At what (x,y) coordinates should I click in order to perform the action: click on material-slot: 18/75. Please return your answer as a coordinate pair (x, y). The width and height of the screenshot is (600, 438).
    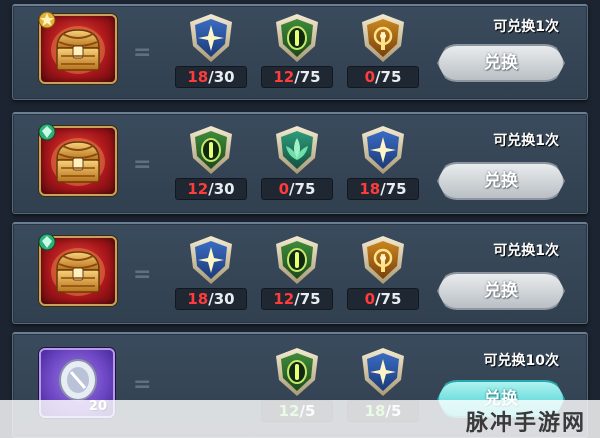
    Looking at the image, I should click on (383, 164).